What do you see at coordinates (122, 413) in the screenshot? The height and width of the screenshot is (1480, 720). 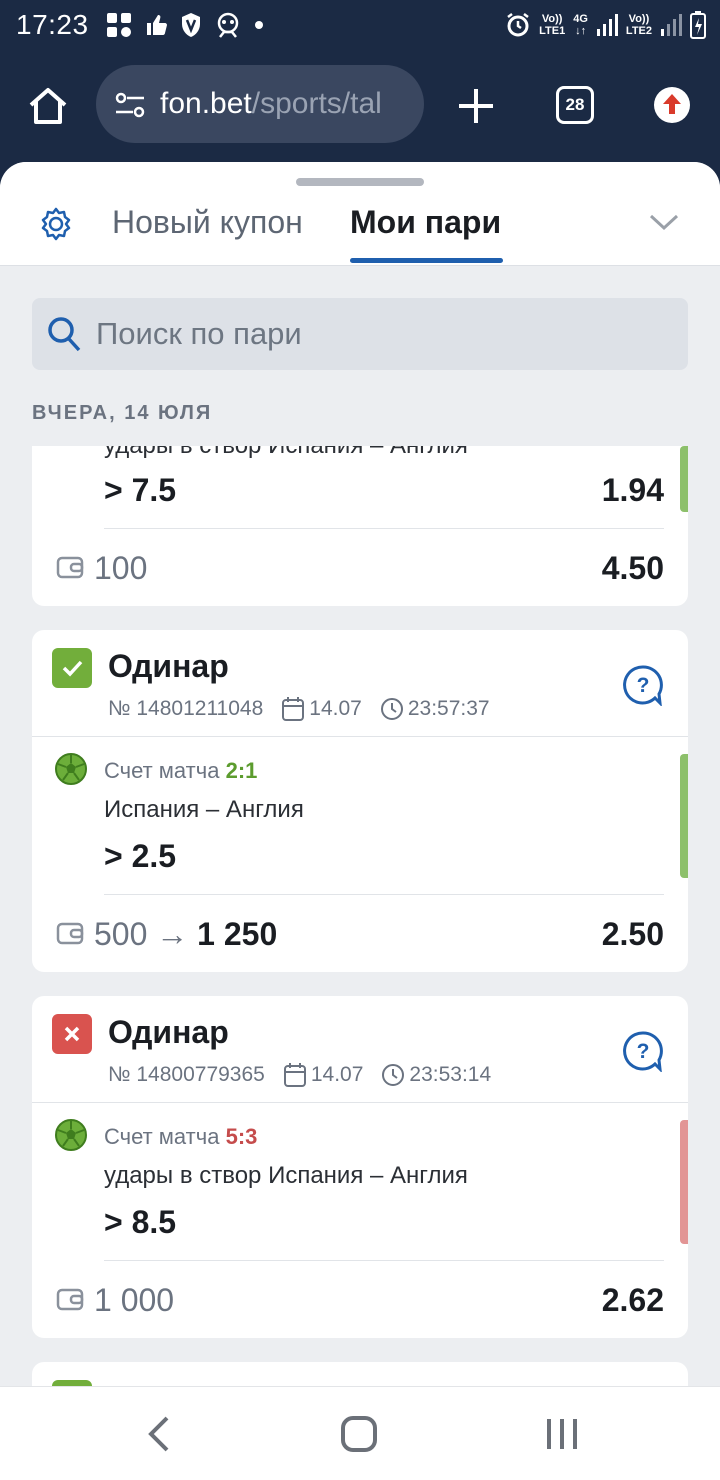 I see `date-section-header: ВЧЕРА, 14 ЮЛЯ` at bounding box center [122, 413].